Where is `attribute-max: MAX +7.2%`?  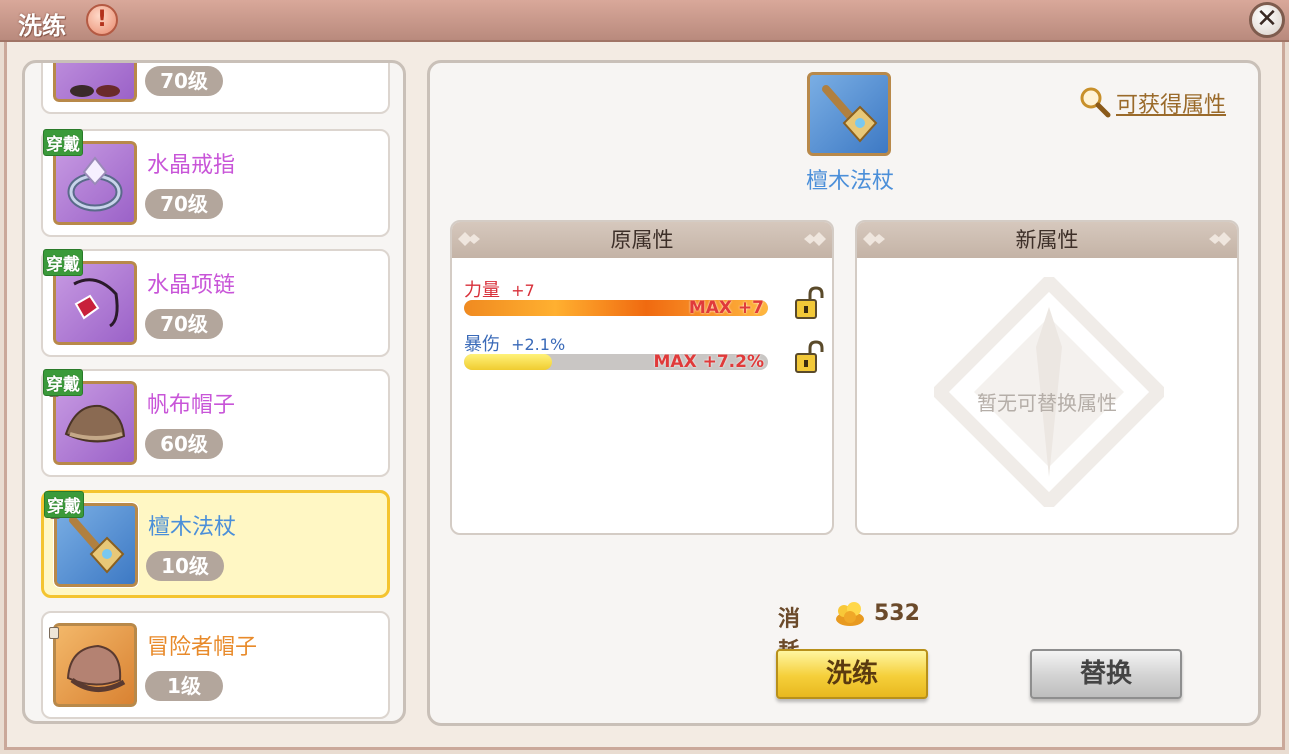 attribute-max: MAX +7.2% is located at coordinates (709, 362).